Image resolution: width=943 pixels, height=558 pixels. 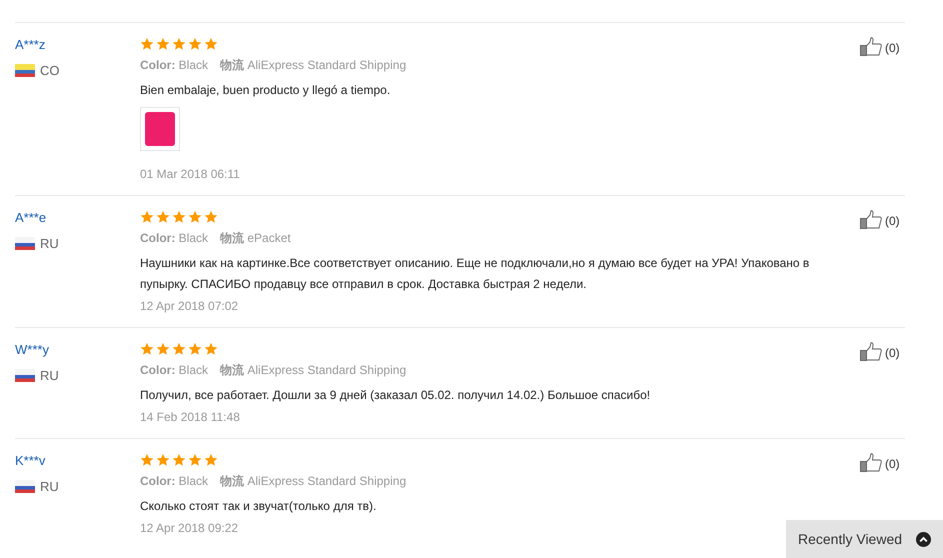 I want to click on review-text: Сколько стоят так и звучат(только для тв)., so click(x=258, y=506).